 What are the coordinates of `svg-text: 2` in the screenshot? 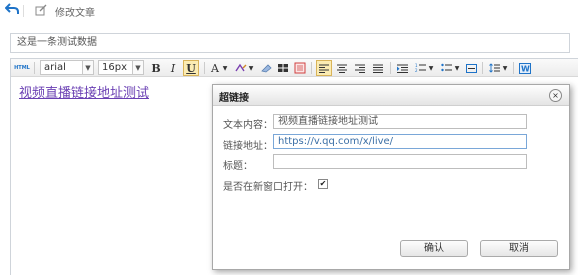 It's located at (416, 70).